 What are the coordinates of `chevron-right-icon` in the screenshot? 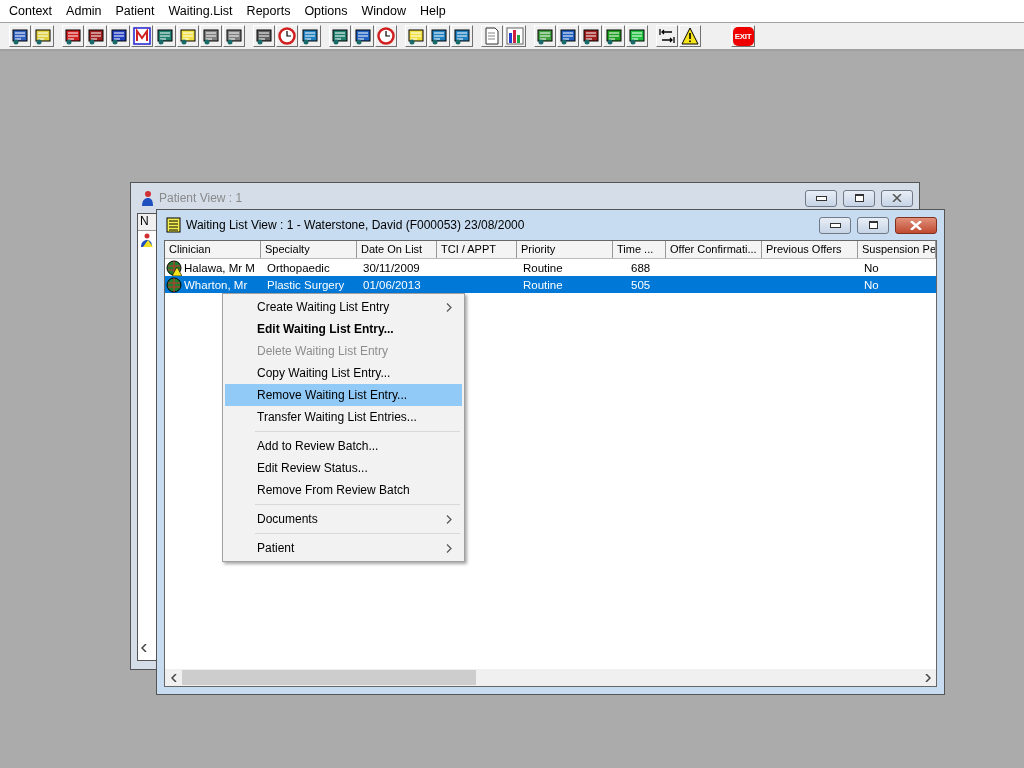 It's located at (927, 677).